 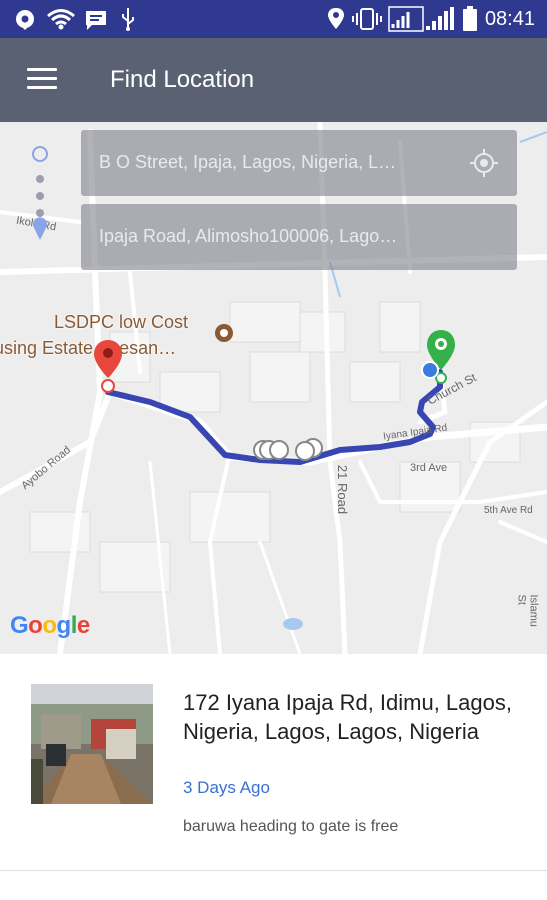 I want to click on vibrate-icon, so click(x=367, y=19).